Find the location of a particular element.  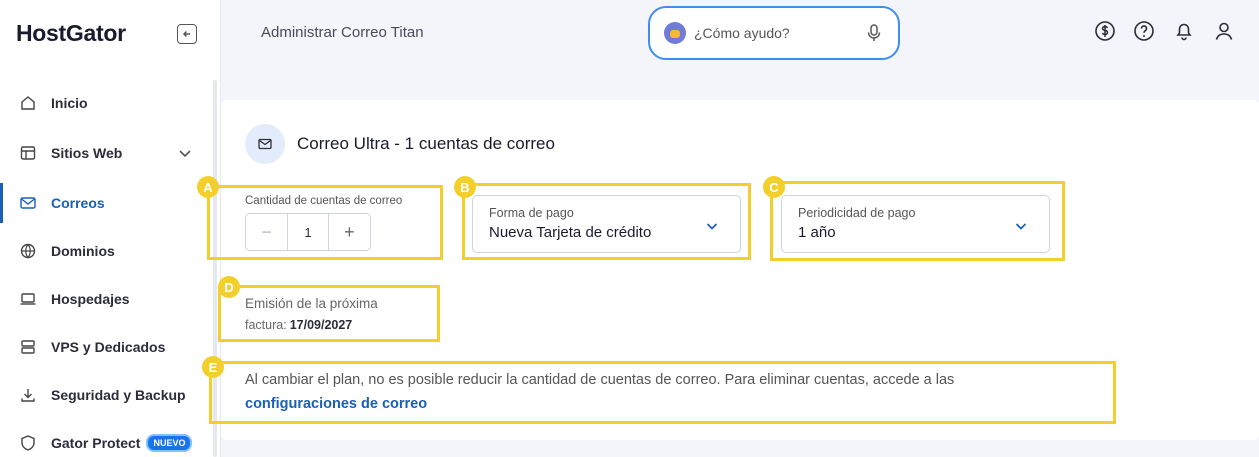

sidebar-item-dominios: Dominios is located at coordinates (106, 251).